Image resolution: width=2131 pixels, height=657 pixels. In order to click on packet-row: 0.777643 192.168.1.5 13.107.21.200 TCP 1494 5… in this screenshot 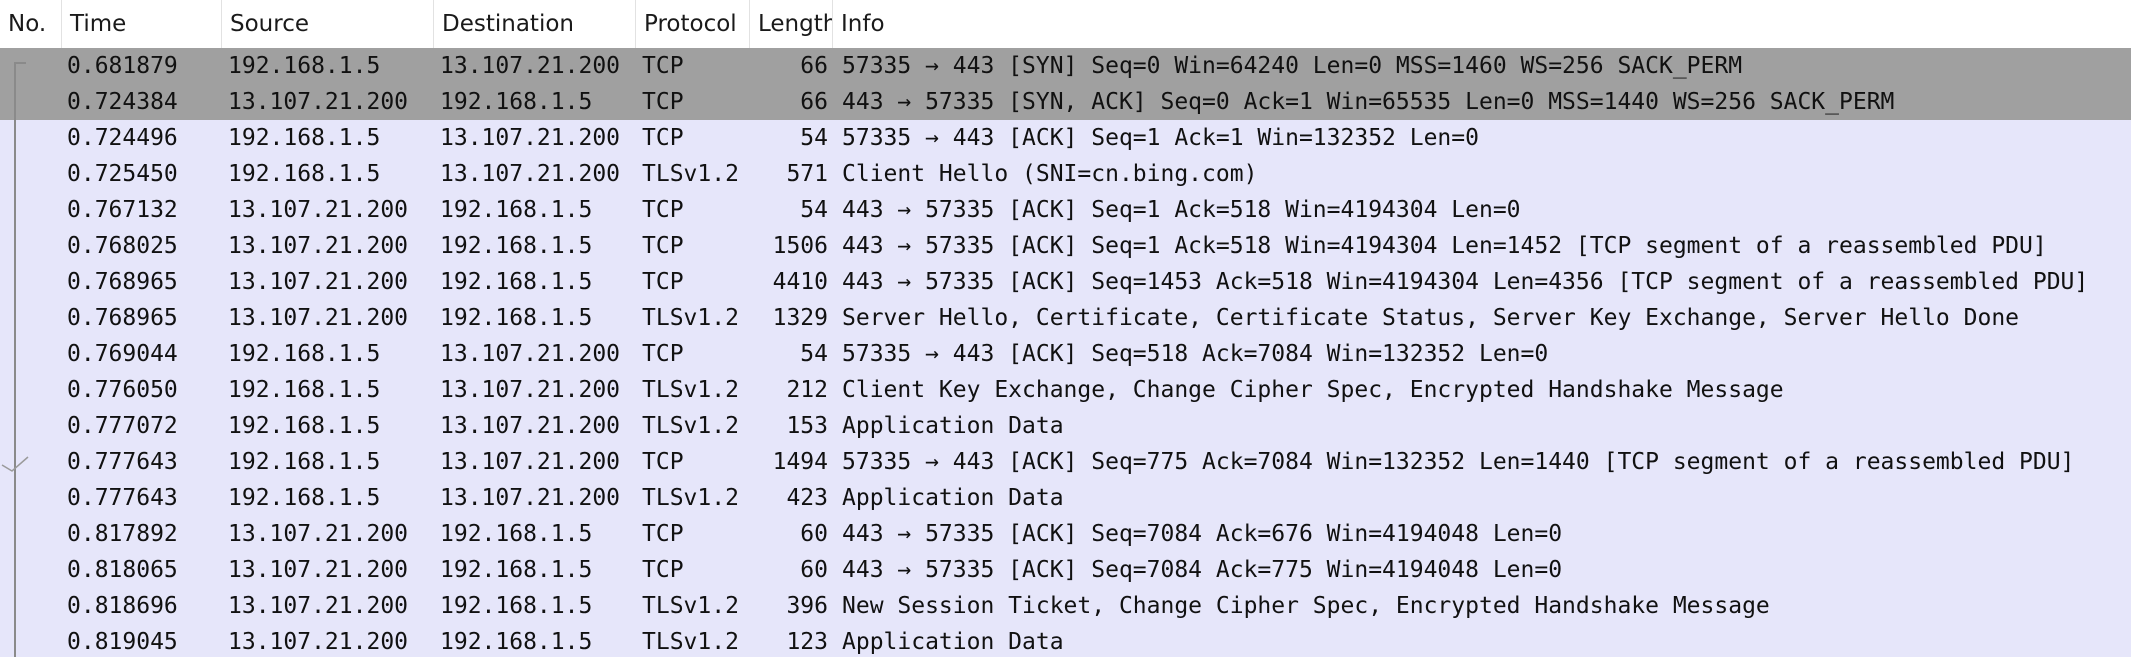, I will do `click(1065, 462)`.